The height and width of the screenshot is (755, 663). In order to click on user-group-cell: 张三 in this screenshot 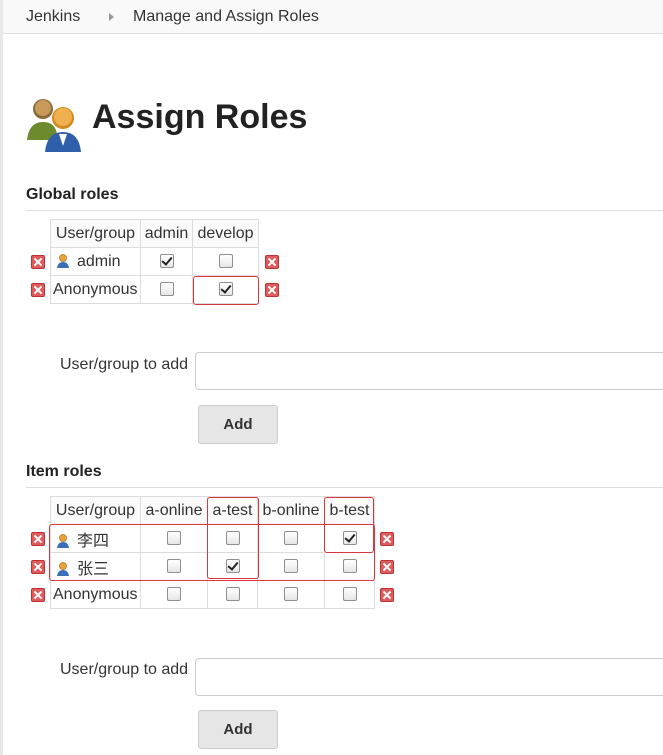, I will do `click(95, 566)`.